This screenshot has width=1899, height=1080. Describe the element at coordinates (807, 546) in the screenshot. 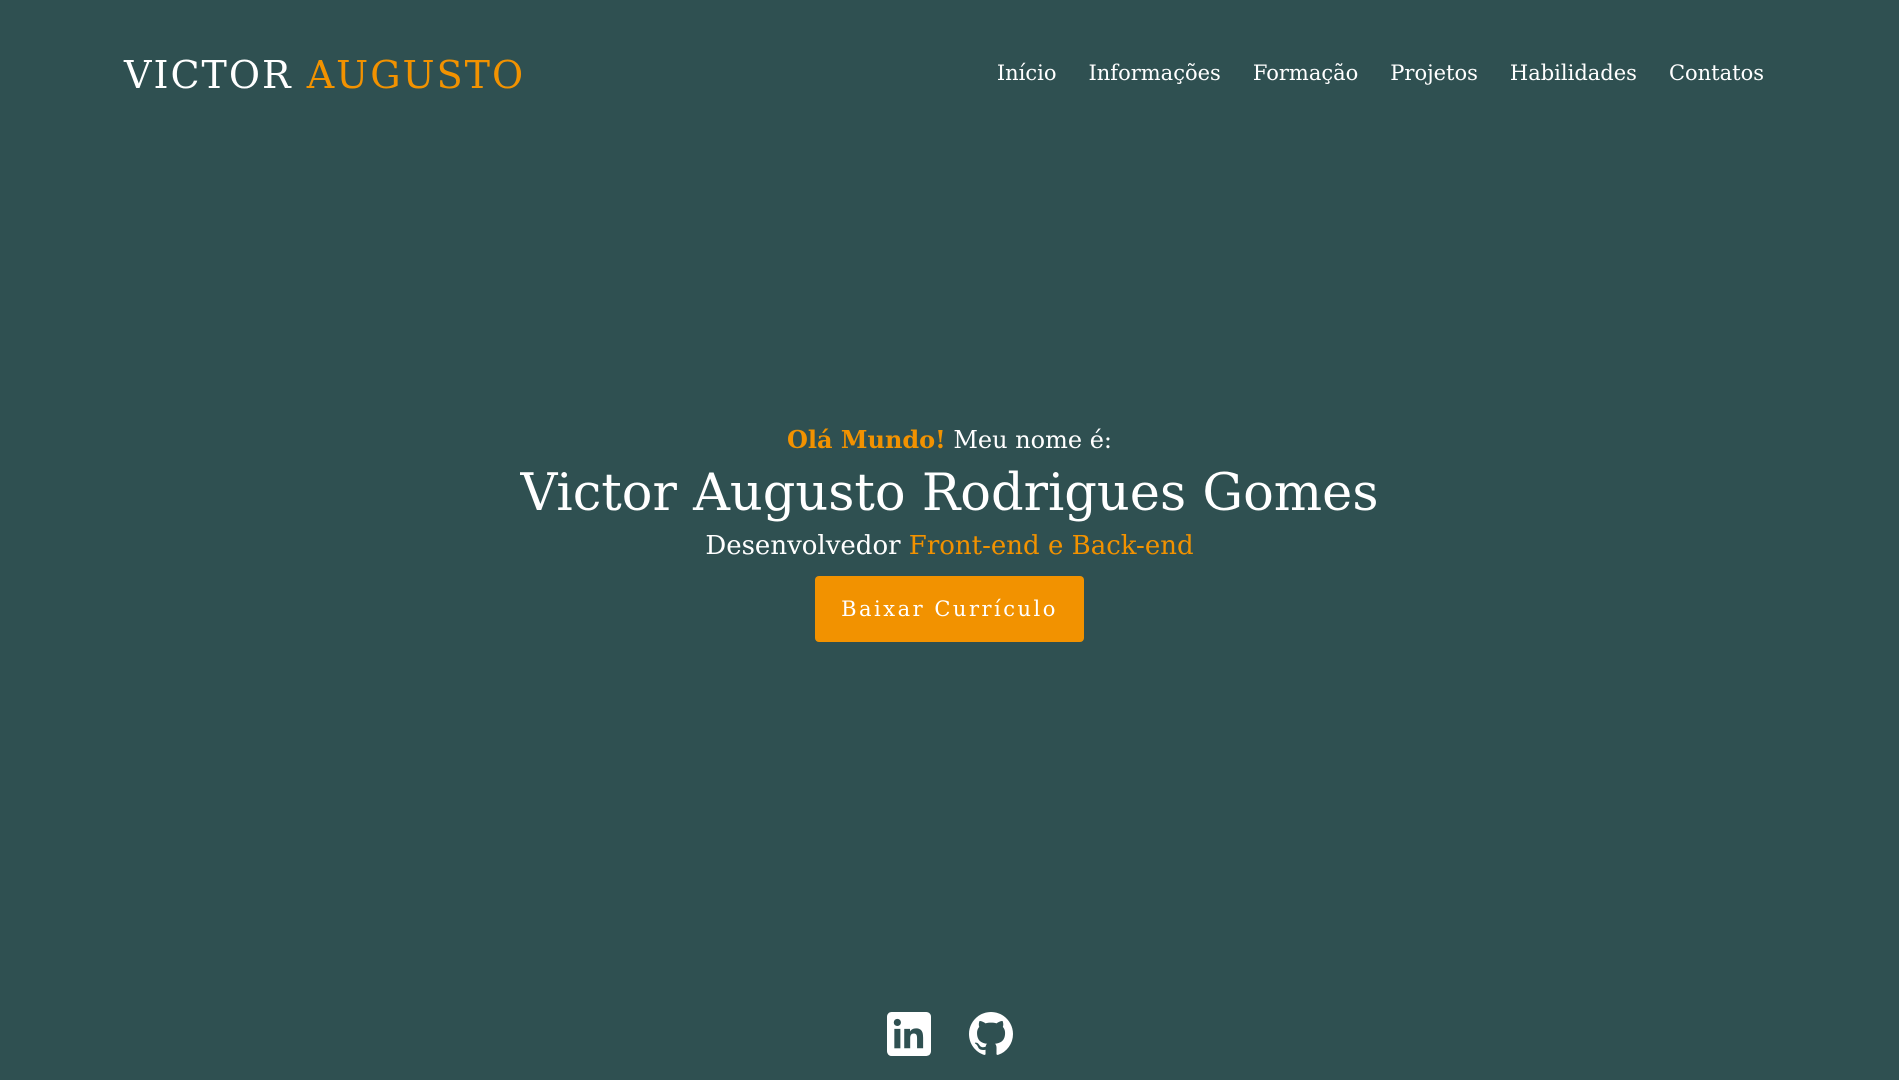

I see `role-prefix: Desenvolvedor` at that location.